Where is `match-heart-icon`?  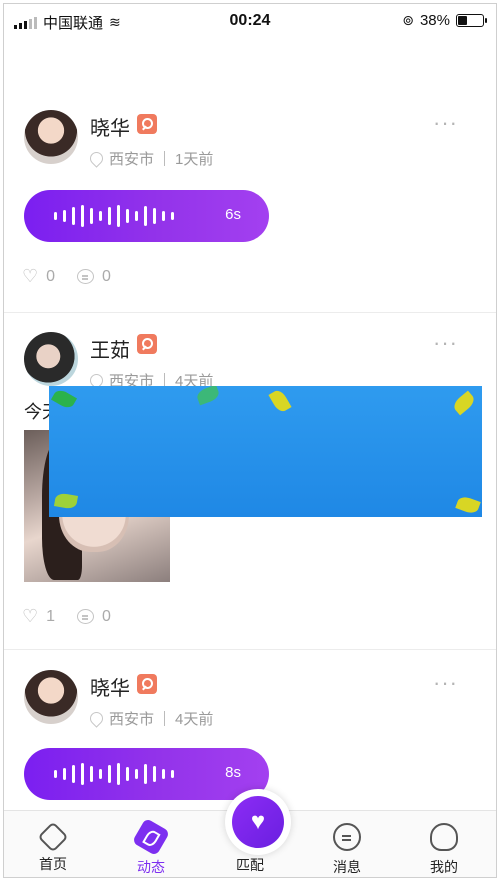
match-heart-icon is located at coordinates (258, 822).